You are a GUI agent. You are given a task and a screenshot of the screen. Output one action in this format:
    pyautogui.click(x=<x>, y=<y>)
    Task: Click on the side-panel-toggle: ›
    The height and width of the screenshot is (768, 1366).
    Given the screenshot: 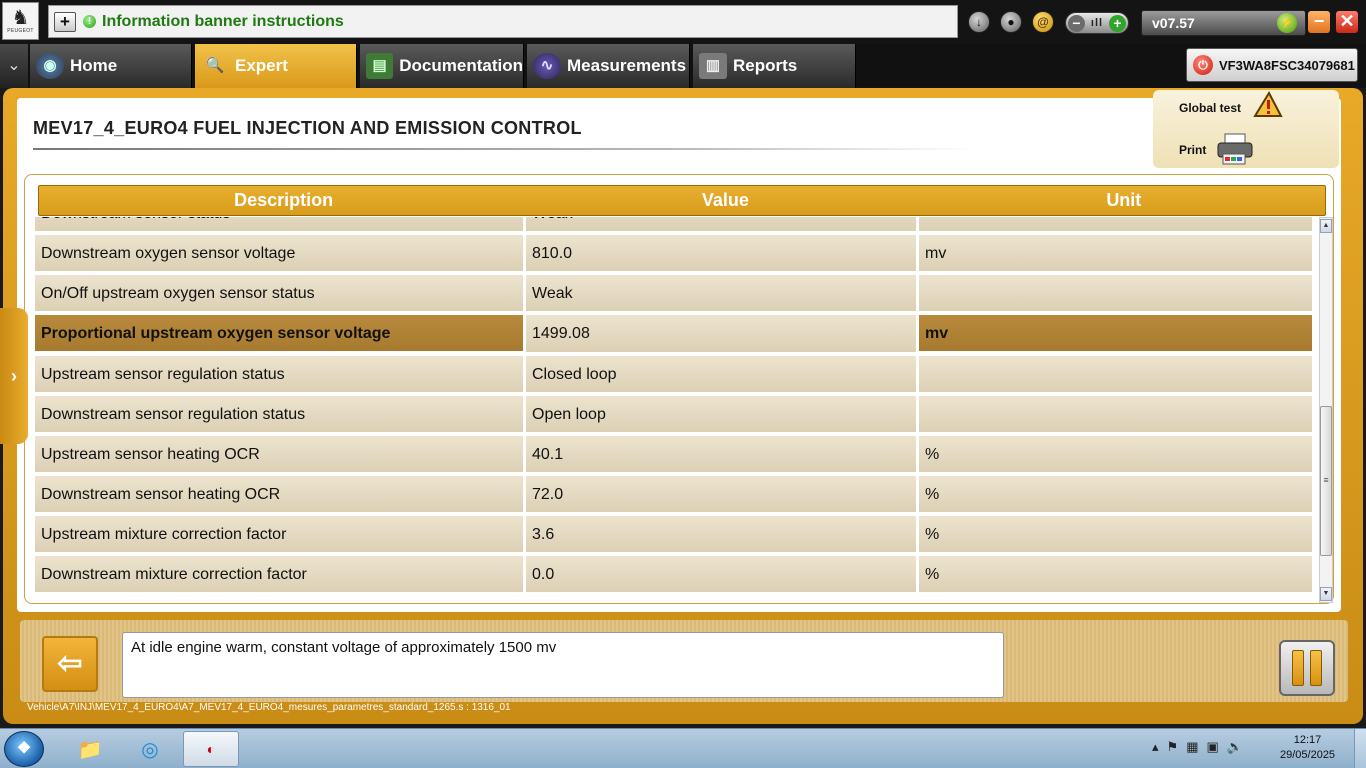 What is the action you would take?
    pyautogui.click(x=14, y=376)
    